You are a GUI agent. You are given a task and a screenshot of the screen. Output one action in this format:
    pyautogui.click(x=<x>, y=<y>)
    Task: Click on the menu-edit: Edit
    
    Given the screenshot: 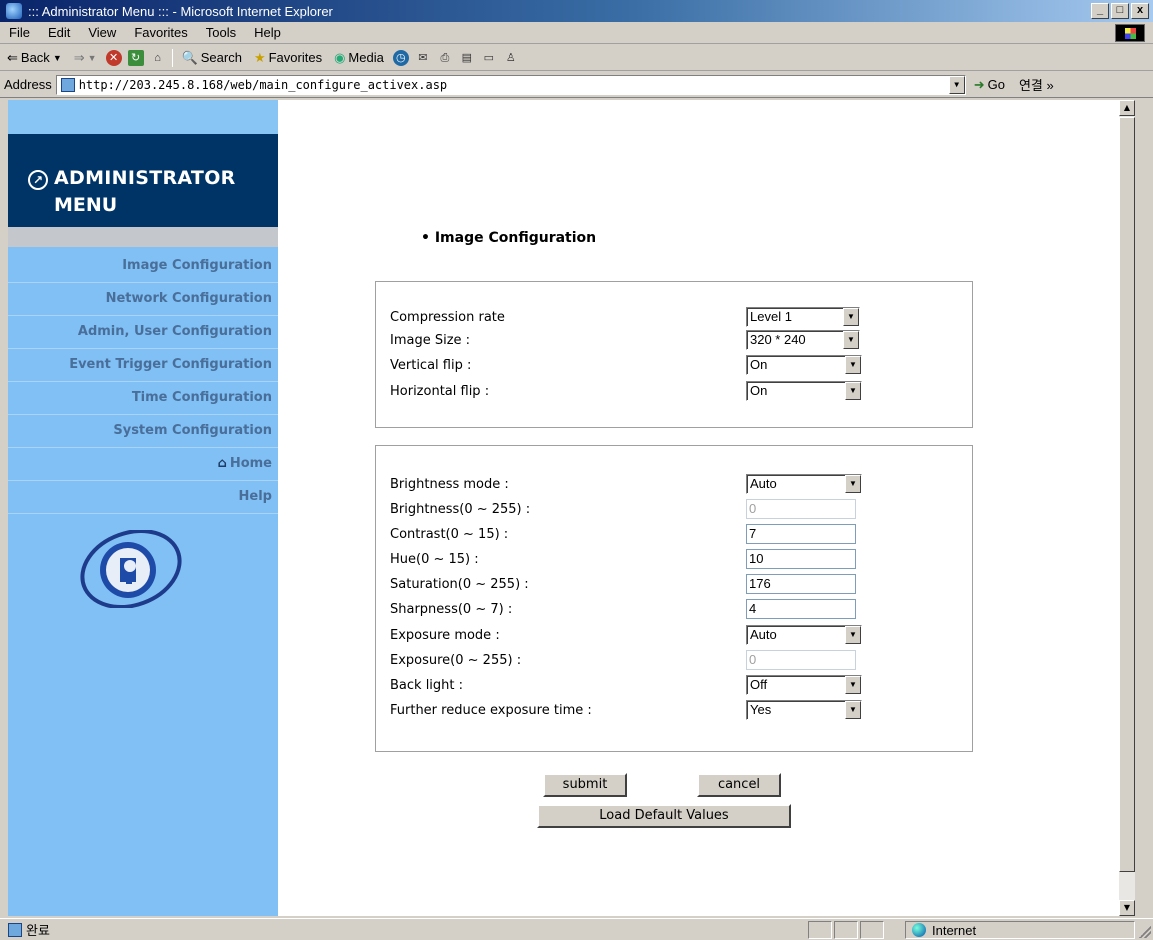 What is the action you would take?
    pyautogui.click(x=59, y=32)
    